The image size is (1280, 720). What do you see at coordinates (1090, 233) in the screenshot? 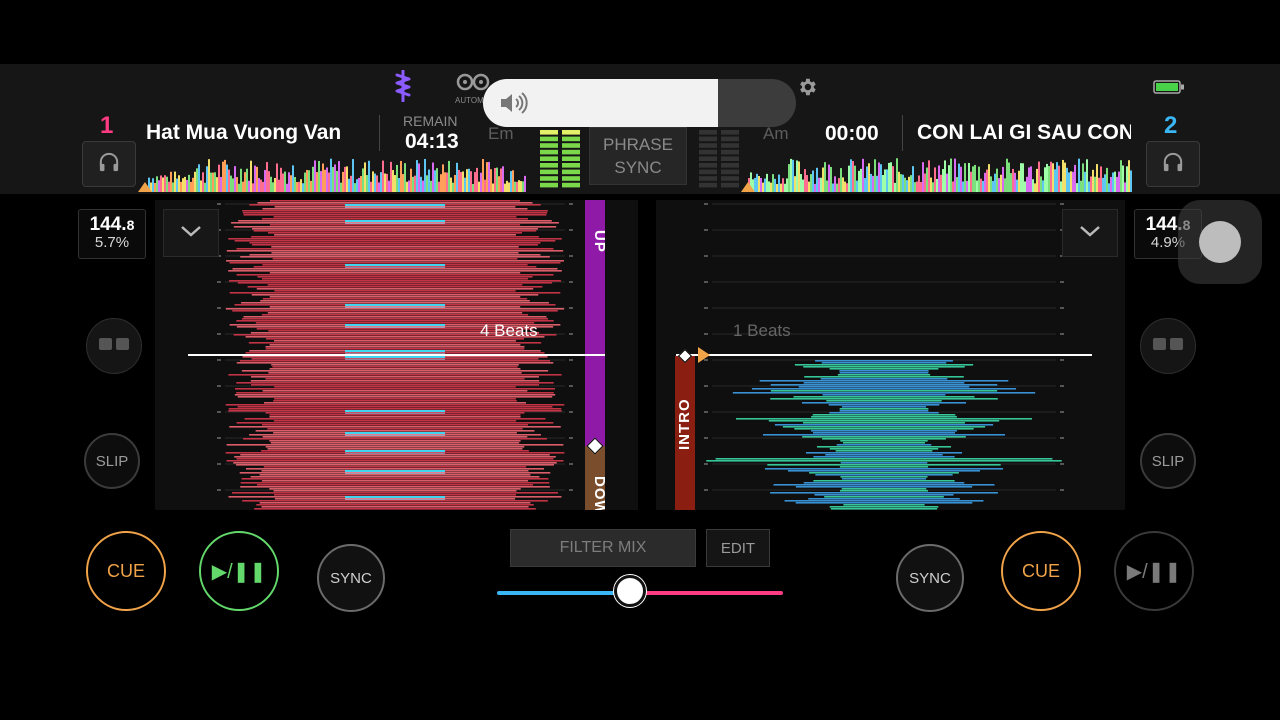
I see `deck2-zoom-dropdown` at bounding box center [1090, 233].